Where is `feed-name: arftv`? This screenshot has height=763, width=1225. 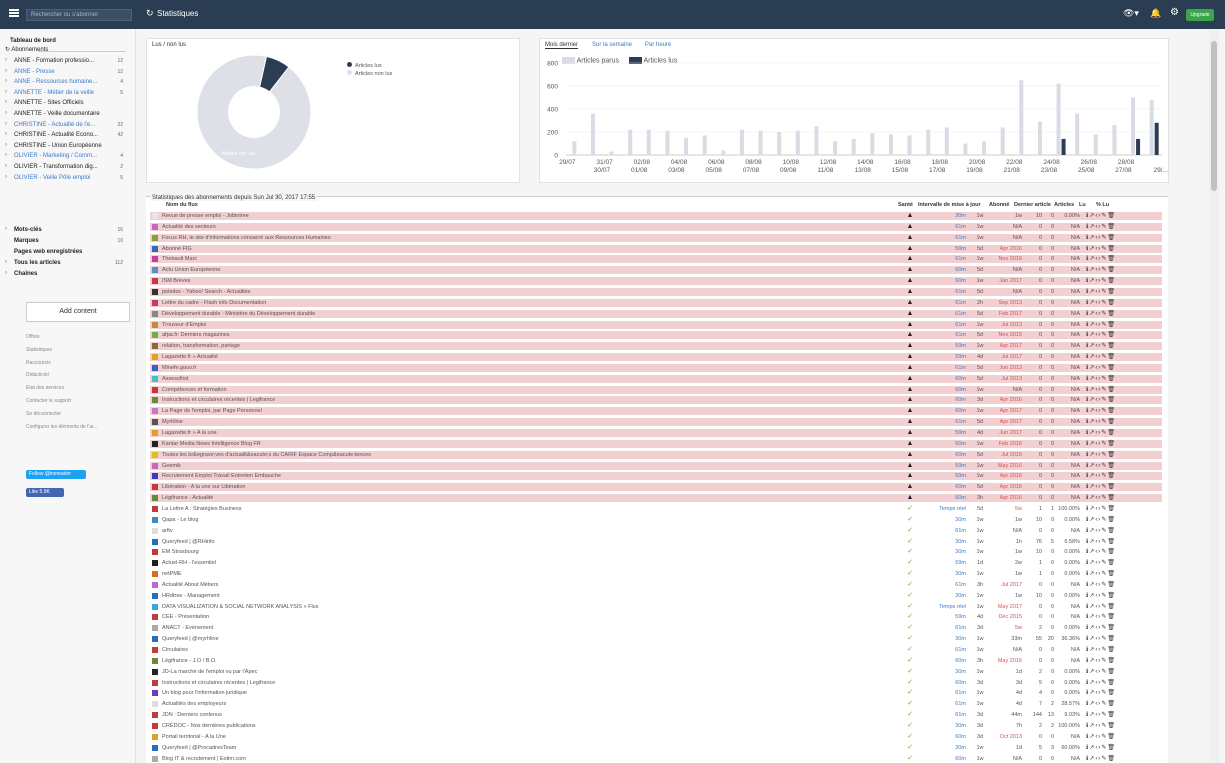
feed-name: arftv is located at coordinates (167, 531).